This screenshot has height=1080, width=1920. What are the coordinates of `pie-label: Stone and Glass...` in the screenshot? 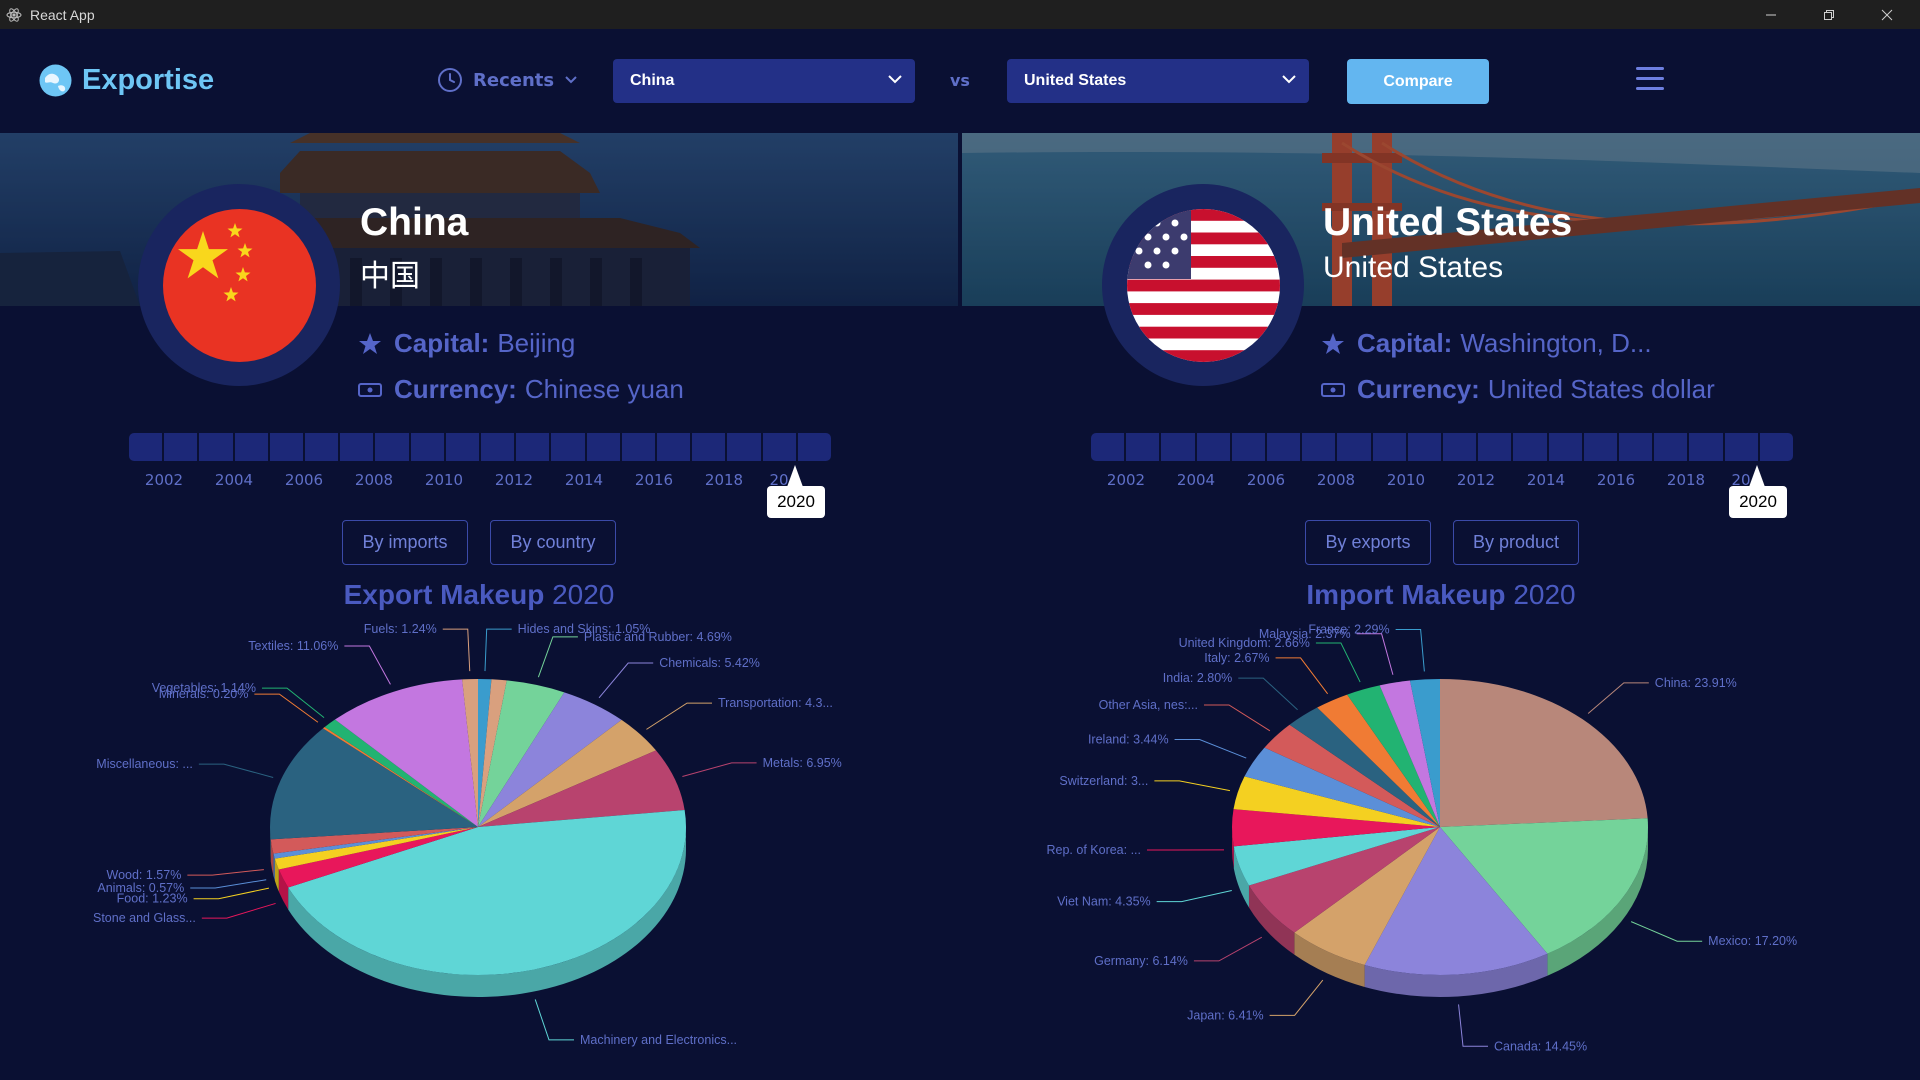 It's located at (144, 918).